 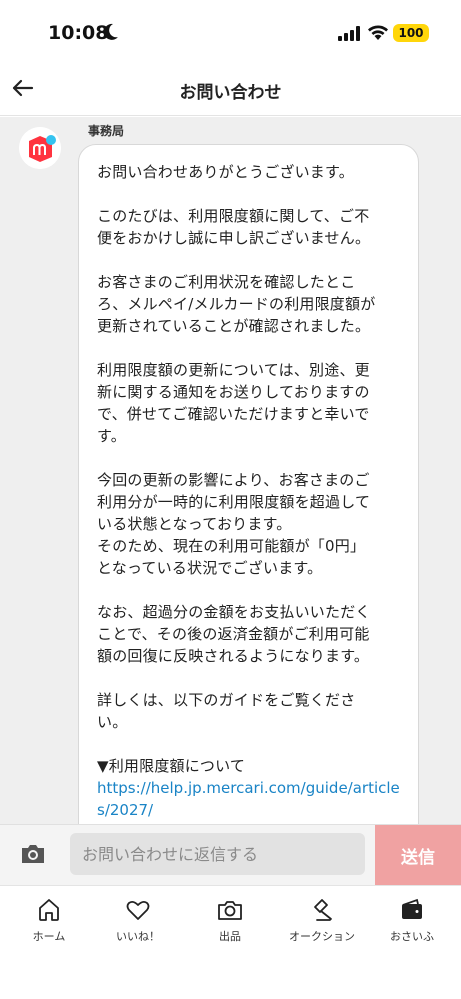 What do you see at coordinates (412, 908) in the screenshot?
I see `wallet-icon` at bounding box center [412, 908].